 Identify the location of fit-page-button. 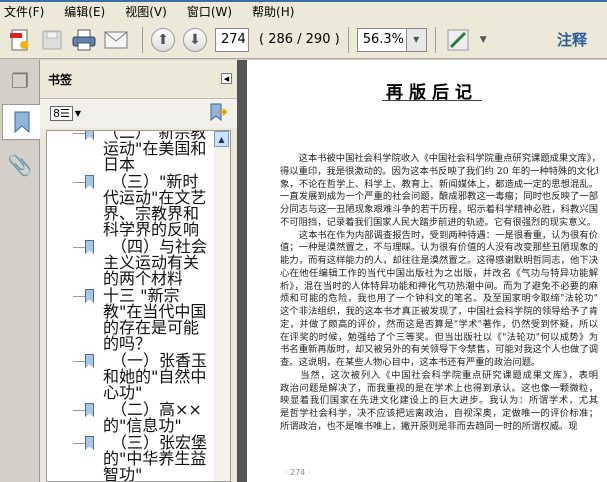
(458, 40).